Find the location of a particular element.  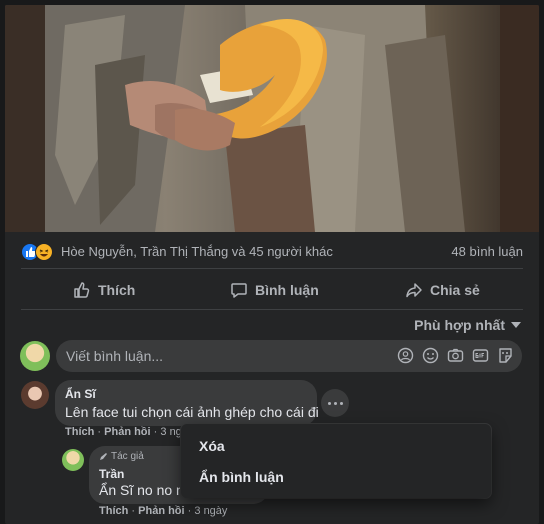

reply-reply-link: Phản hồi is located at coordinates (161, 511).